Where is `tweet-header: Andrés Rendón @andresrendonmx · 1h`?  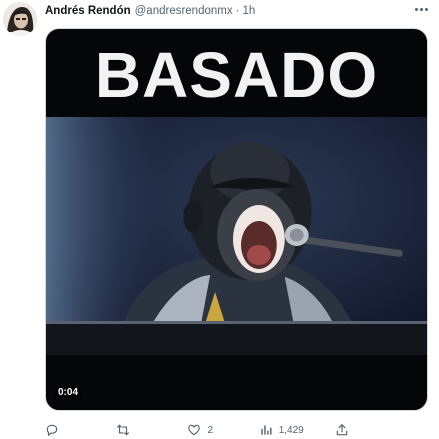
tweet-header: Andrés Rendón @andresrendonmx · 1h is located at coordinates (150, 11).